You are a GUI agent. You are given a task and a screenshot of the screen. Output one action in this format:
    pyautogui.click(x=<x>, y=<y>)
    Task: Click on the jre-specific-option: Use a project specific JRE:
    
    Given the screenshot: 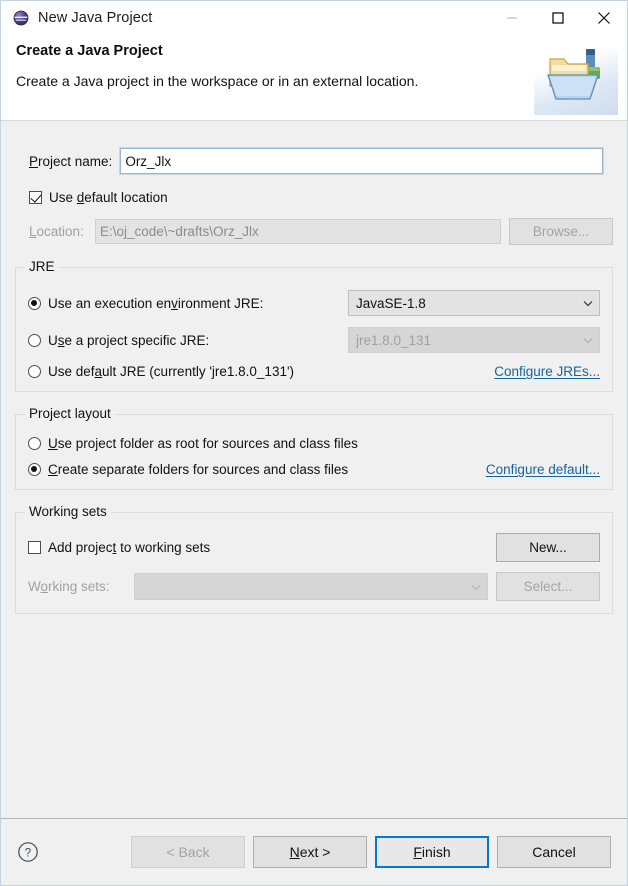 What is the action you would take?
    pyautogui.click(x=188, y=340)
    